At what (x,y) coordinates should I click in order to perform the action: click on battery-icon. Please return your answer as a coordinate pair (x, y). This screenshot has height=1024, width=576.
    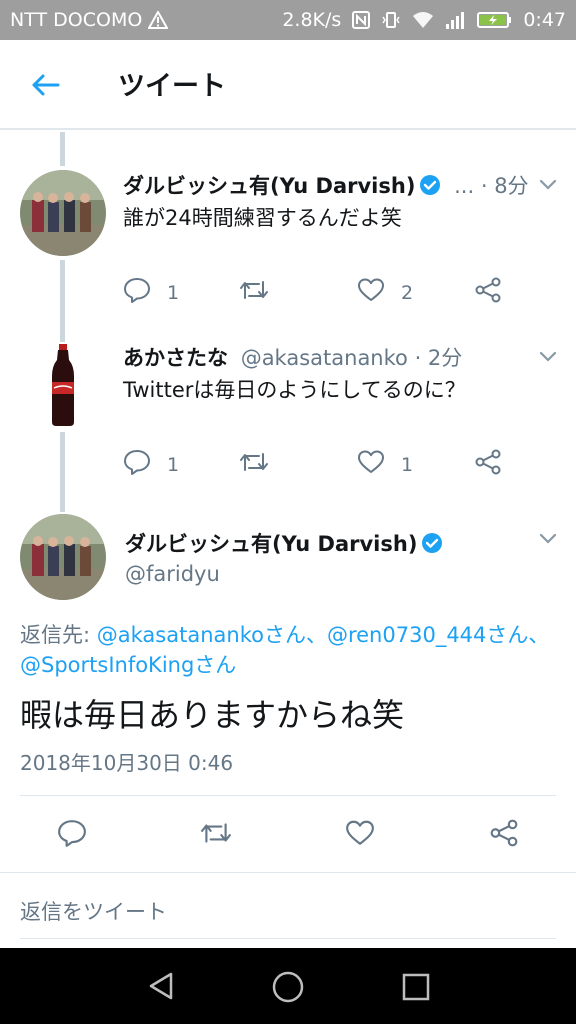
    Looking at the image, I should click on (495, 20).